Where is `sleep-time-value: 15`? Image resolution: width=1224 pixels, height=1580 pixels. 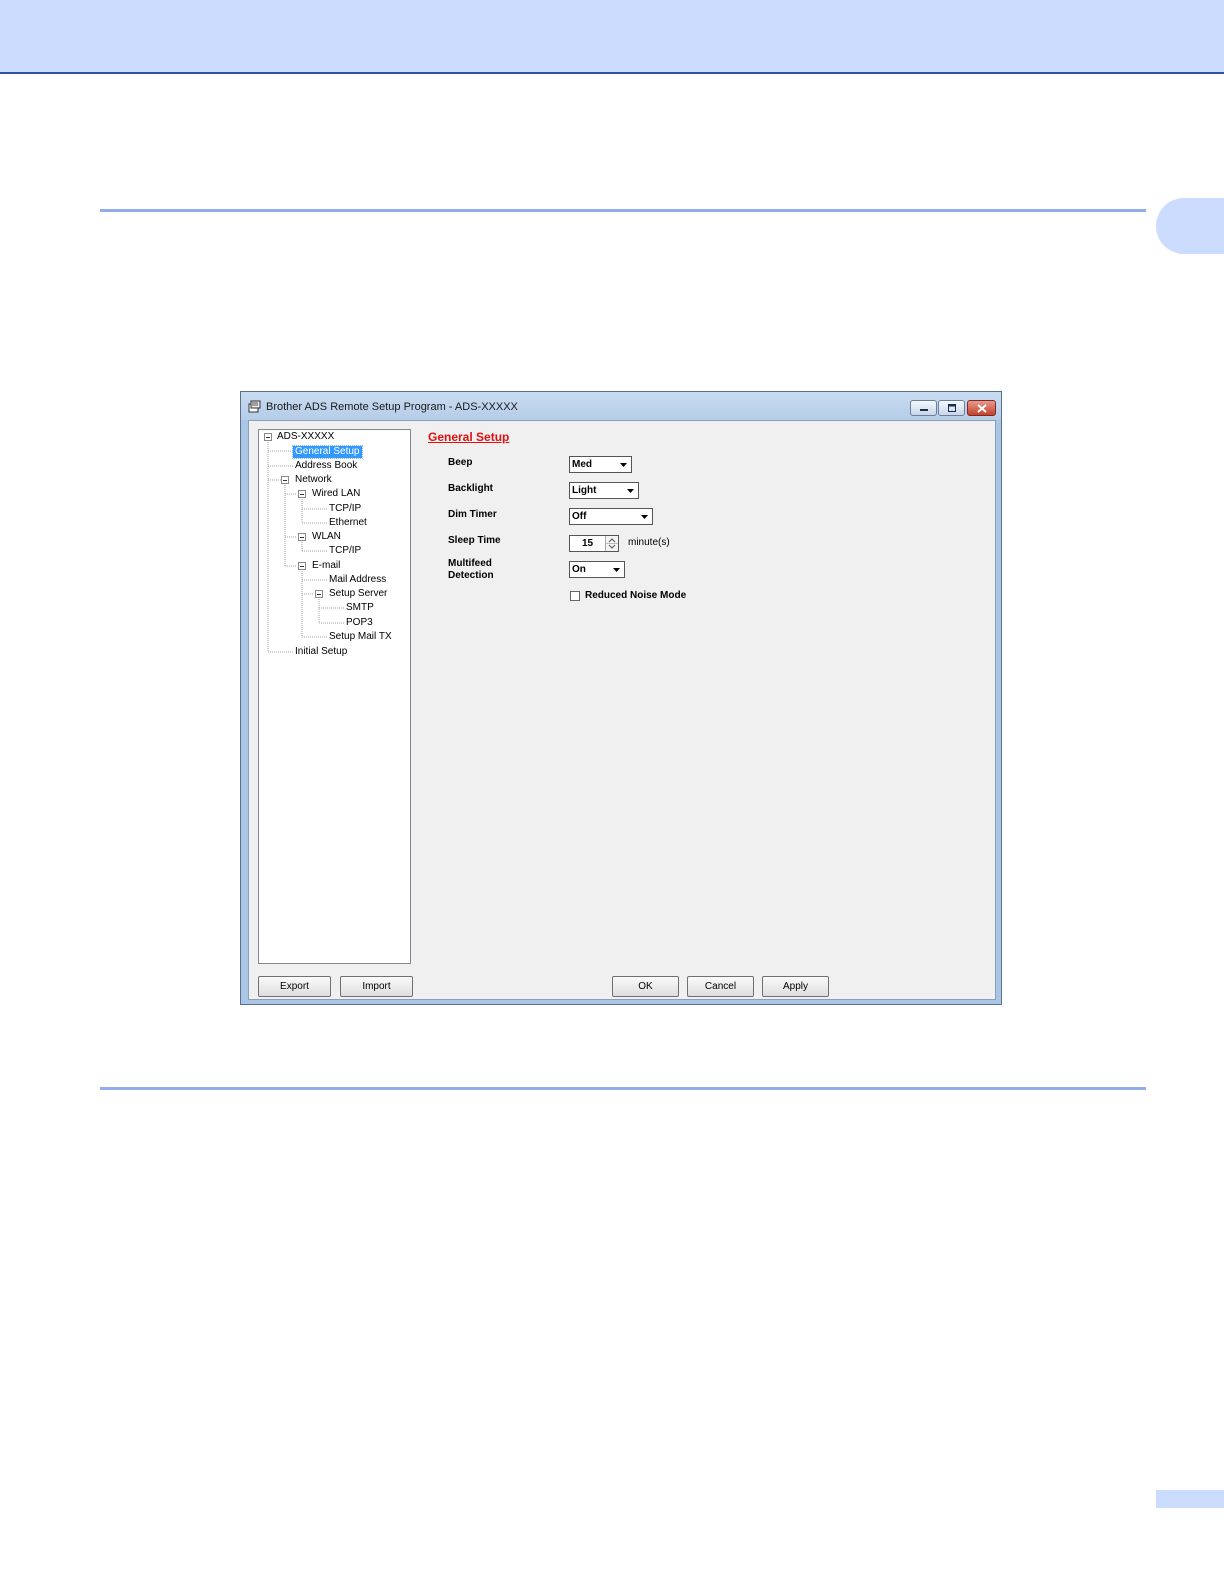 sleep-time-value: 15 is located at coordinates (588, 543).